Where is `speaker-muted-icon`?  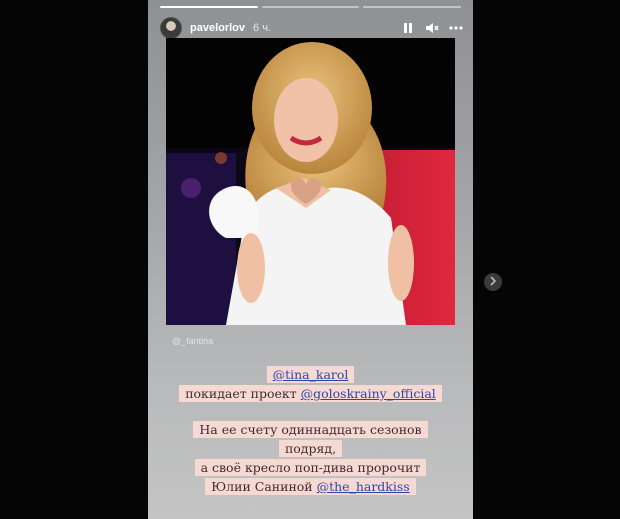 speaker-muted-icon is located at coordinates (432, 28).